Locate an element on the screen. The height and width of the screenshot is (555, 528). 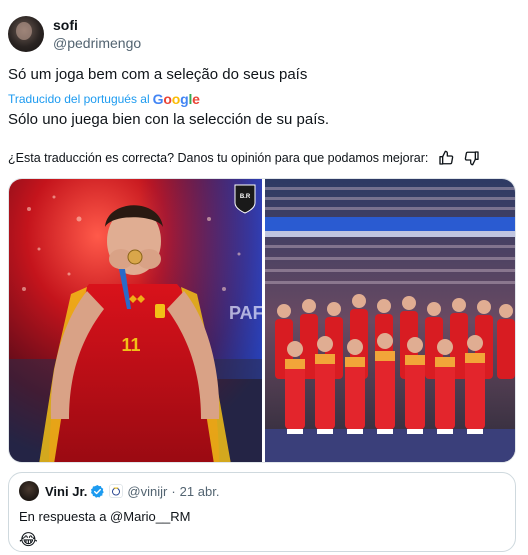
jersey-number: 11 is located at coordinates (130, 345).